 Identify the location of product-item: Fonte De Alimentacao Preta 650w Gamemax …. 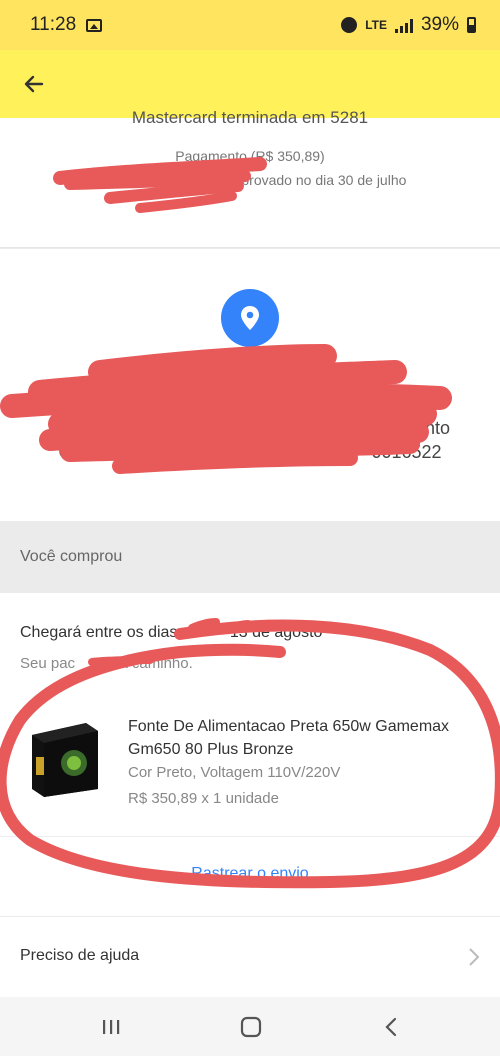
(250, 766).